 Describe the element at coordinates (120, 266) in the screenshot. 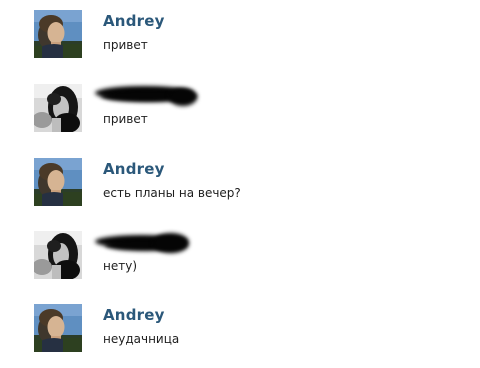

I see `message-text: нету)` at that location.